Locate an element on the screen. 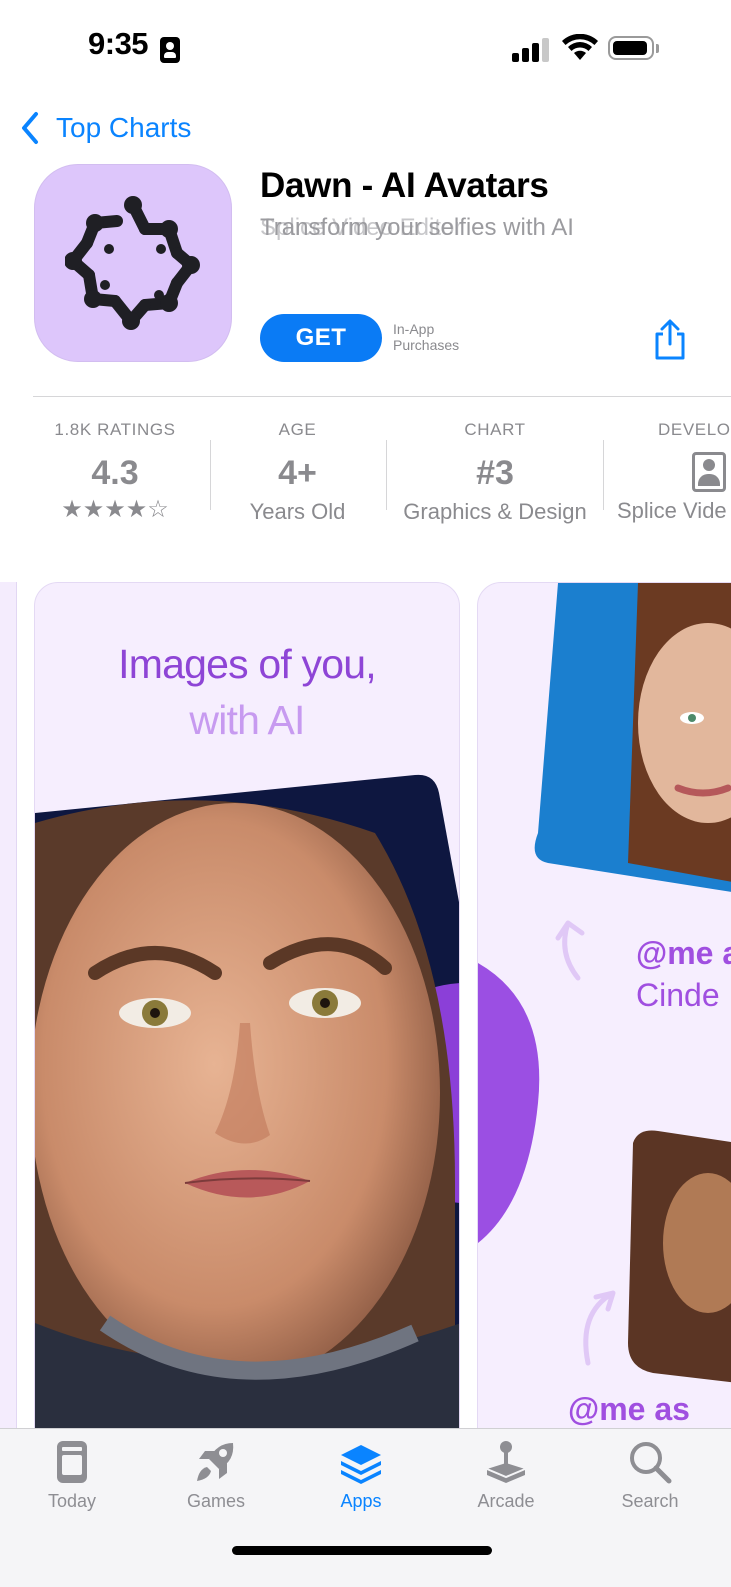 The height and width of the screenshot is (1587, 731). developer-name-overlap: Splice Video Editor is located at coordinates (361, 227).